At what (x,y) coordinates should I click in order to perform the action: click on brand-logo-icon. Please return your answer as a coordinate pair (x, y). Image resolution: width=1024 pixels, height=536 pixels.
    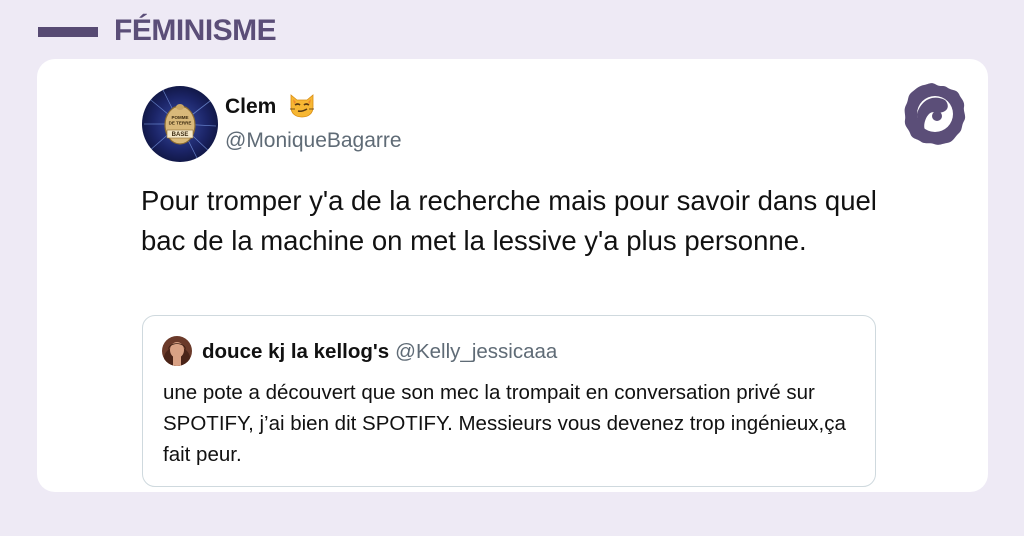
    Looking at the image, I should click on (935, 114).